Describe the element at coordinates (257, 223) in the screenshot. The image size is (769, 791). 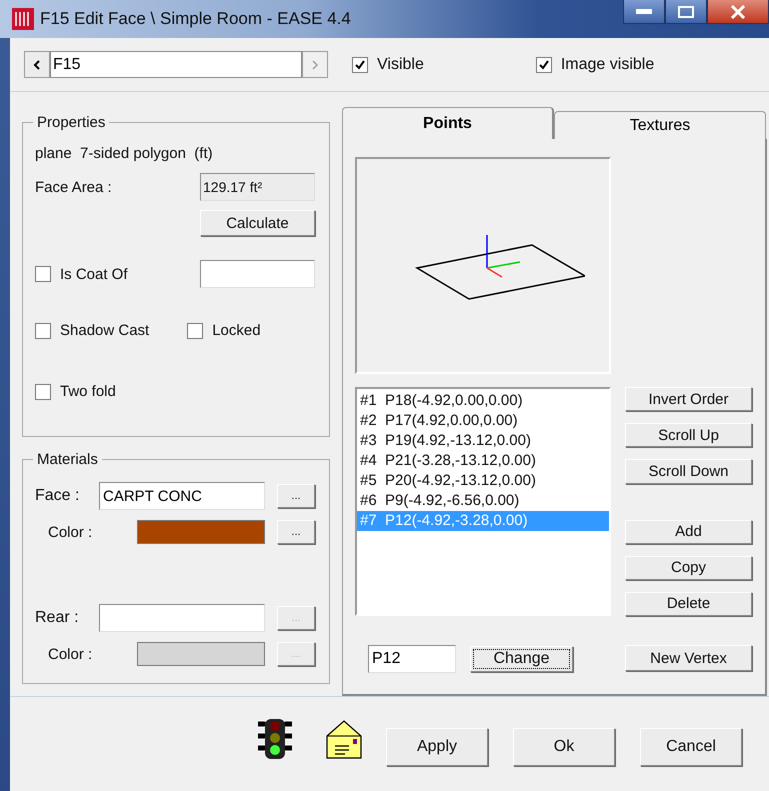
I see `calculate-button: Calculate` at that location.